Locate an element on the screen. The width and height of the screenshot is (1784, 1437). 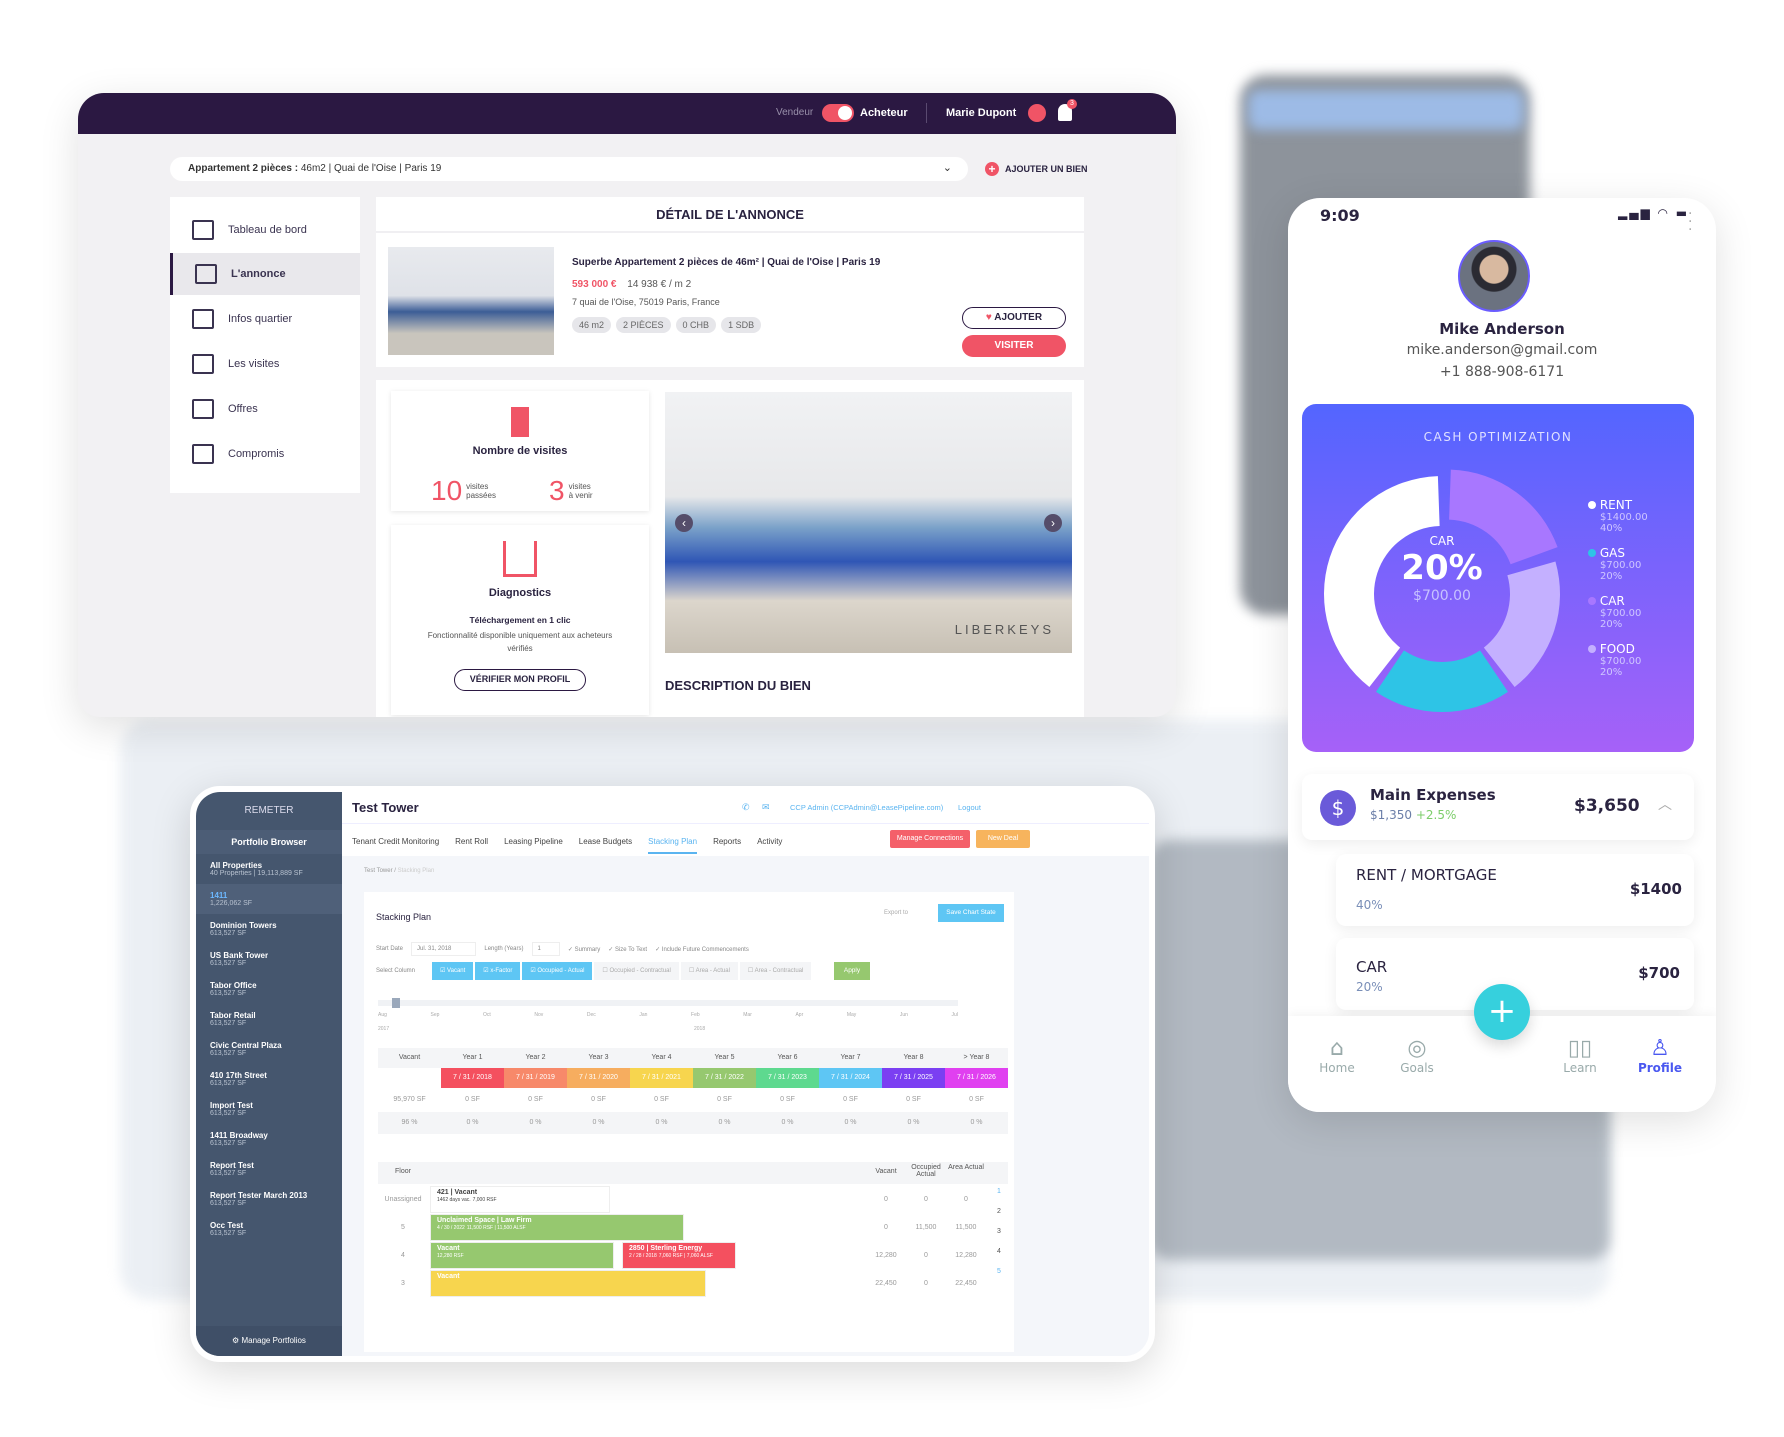
property-item: Import Test 613,527 SF is located at coordinates (269, 1109).